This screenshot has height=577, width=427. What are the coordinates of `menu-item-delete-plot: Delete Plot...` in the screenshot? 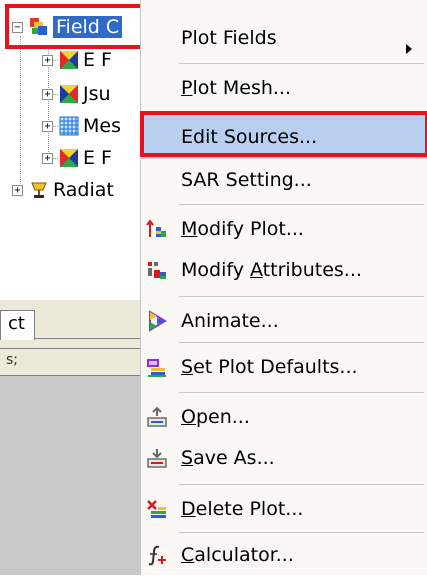 It's located at (284, 509).